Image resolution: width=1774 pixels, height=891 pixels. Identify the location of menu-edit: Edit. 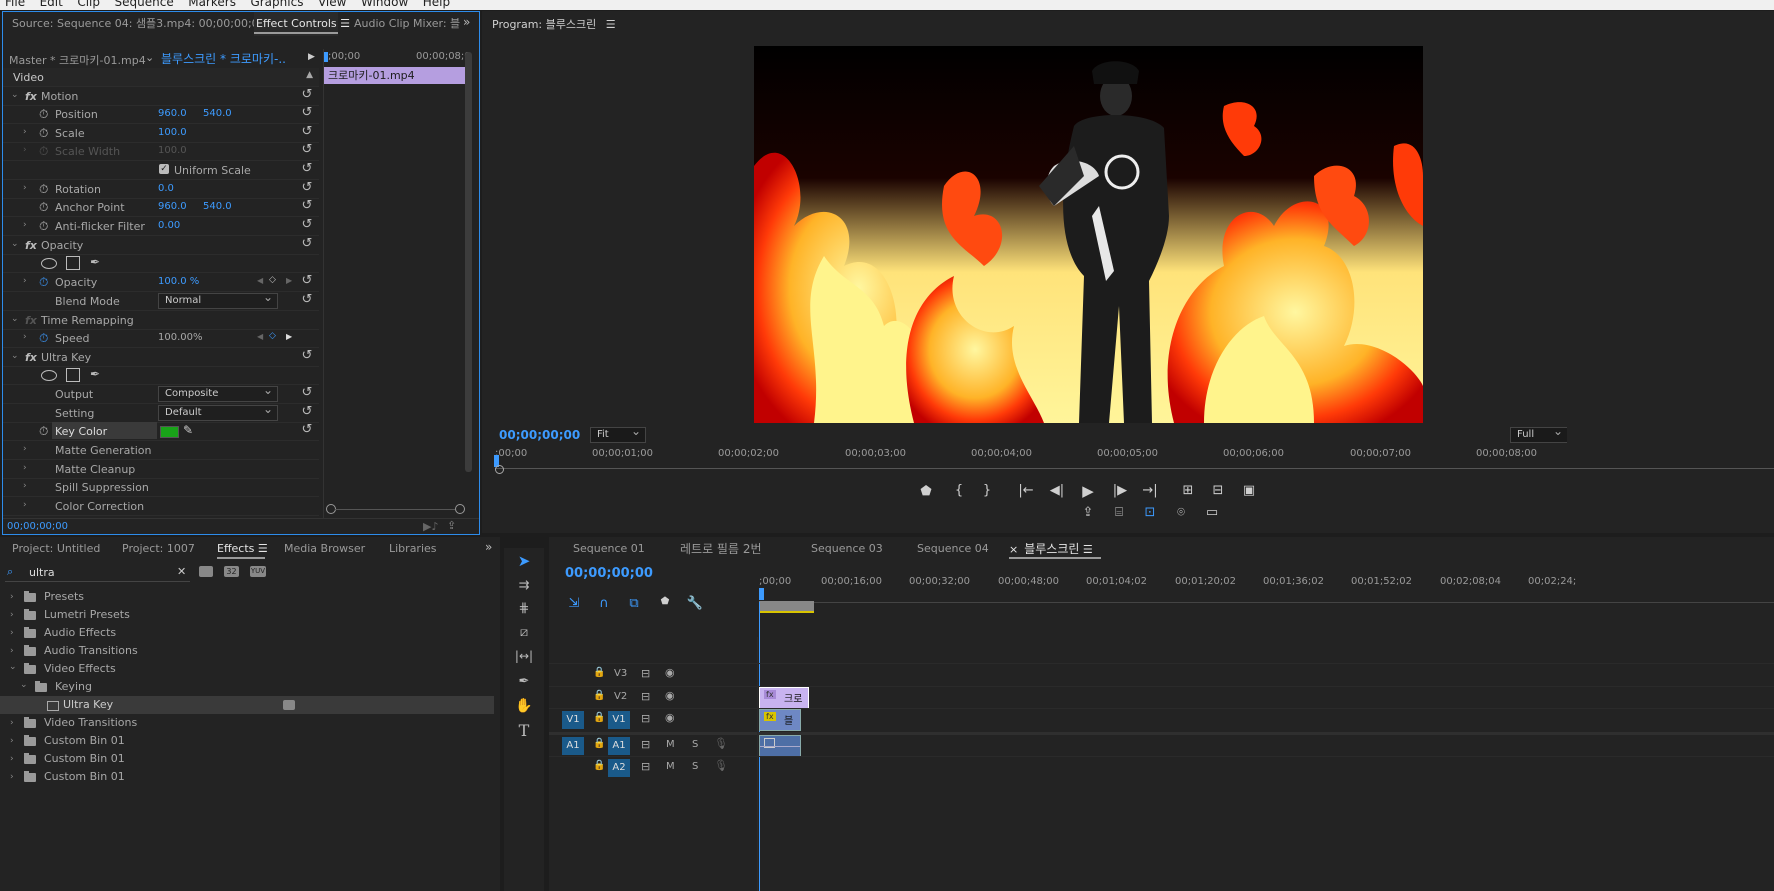
(51, 4).